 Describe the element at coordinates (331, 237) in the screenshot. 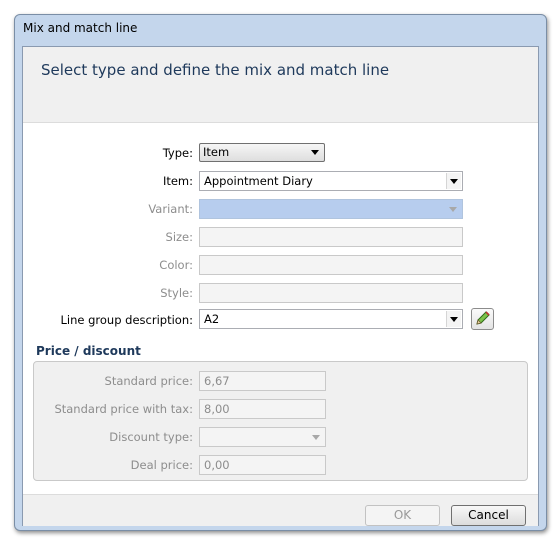

I see `size-field` at that location.